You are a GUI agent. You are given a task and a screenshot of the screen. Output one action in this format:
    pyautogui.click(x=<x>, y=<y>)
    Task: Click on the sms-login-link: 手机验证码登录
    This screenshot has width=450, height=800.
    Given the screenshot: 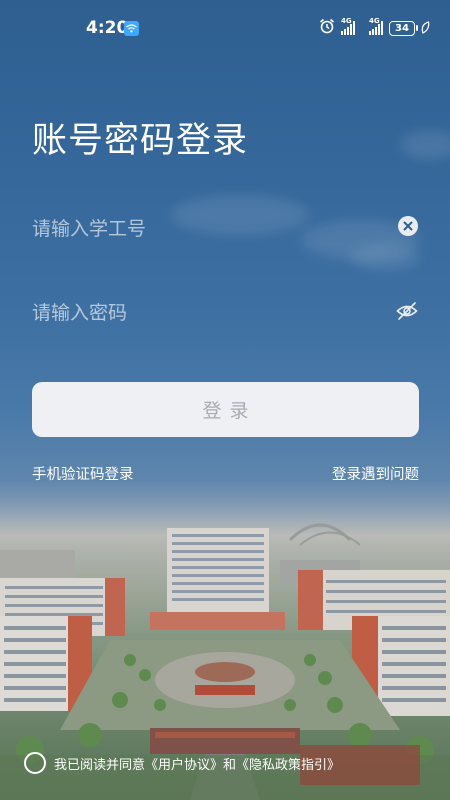 What is the action you would take?
    pyautogui.click(x=83, y=473)
    